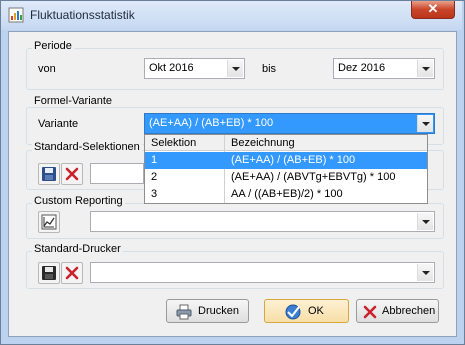 This screenshot has height=345, width=465. I want to click on abbrechen-label: Abbrechen, so click(409, 311).